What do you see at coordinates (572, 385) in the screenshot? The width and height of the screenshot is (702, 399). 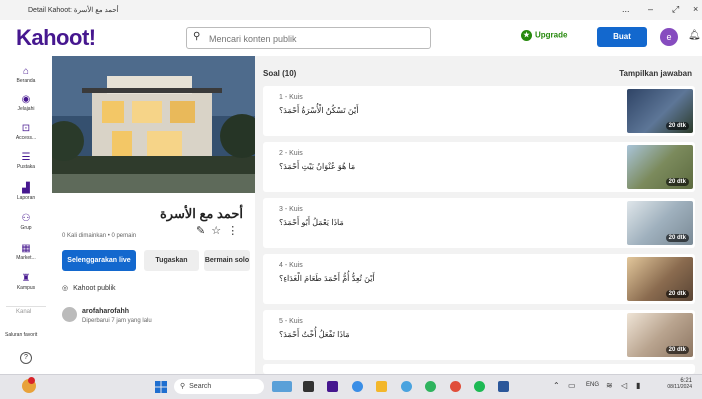 I see `tray-app-icon: ▭` at bounding box center [572, 385].